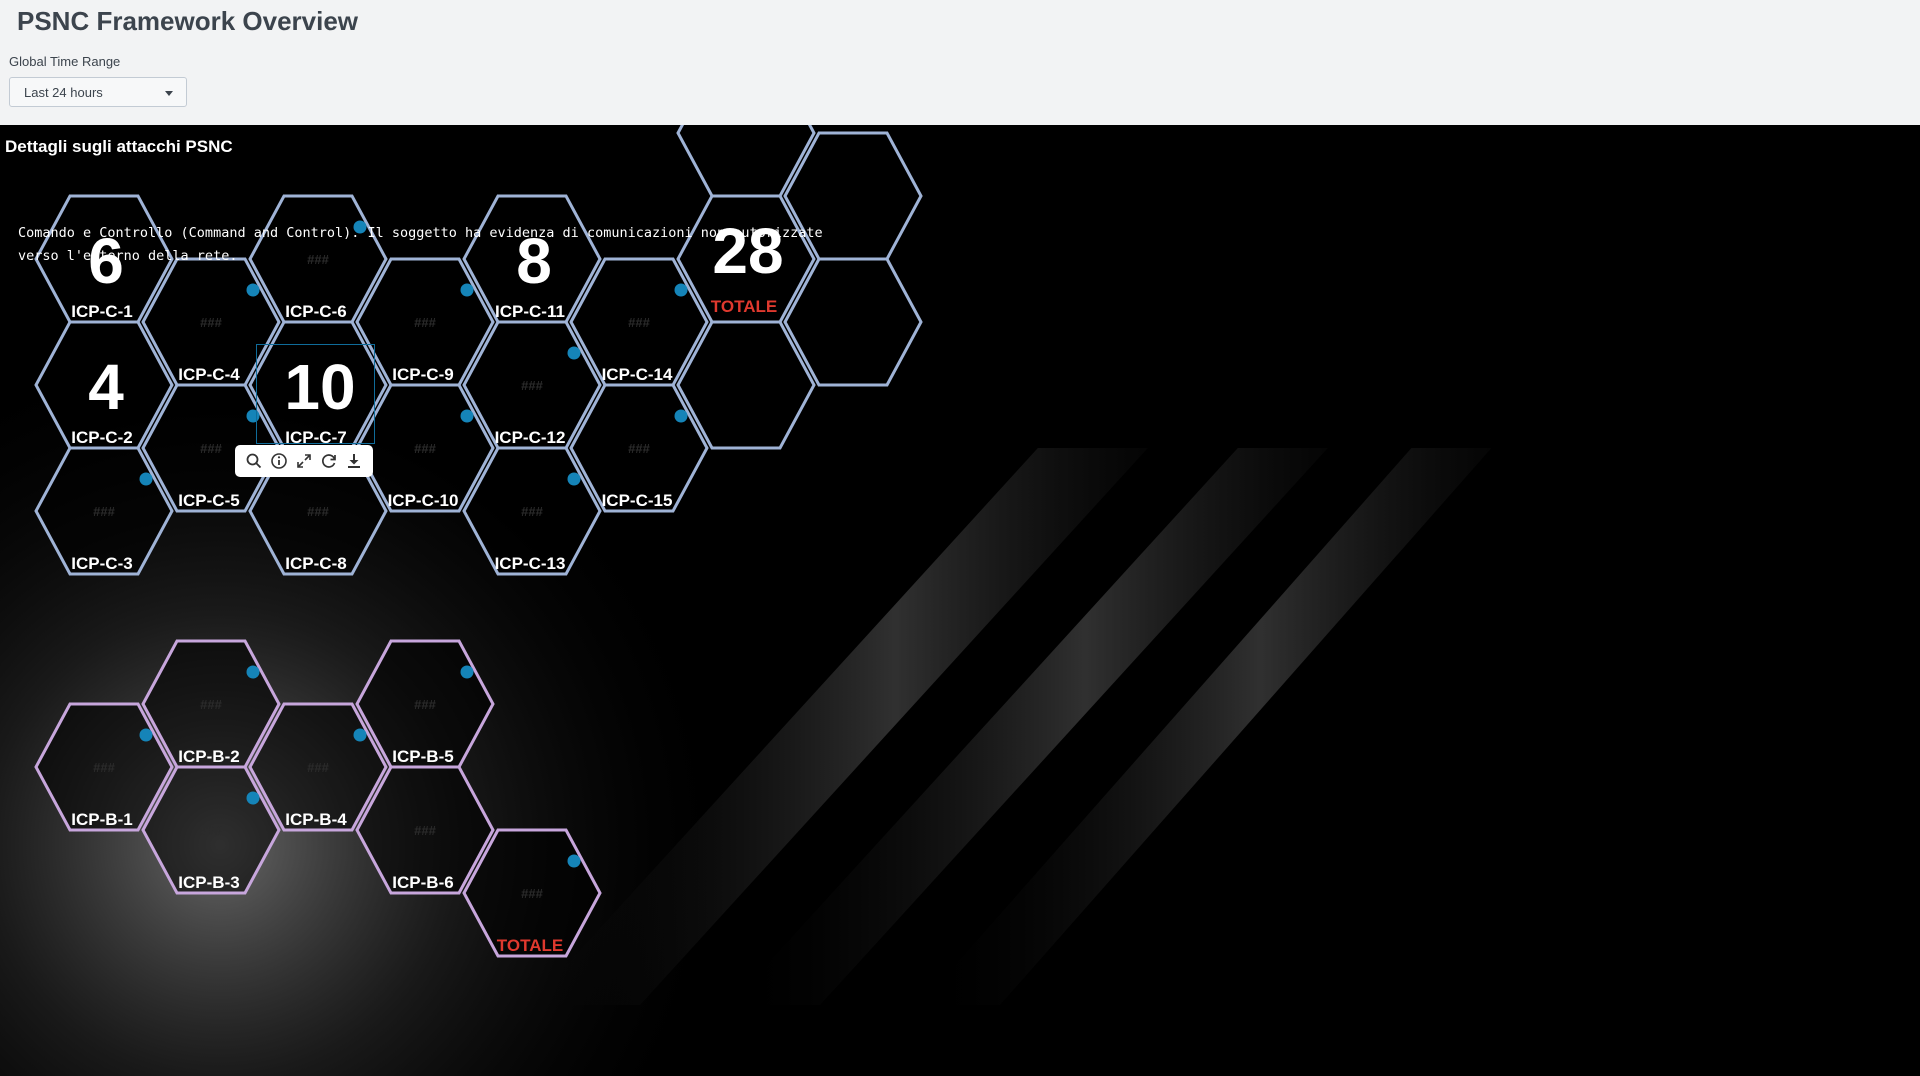 This screenshot has height=1076, width=1920. What do you see at coordinates (422, 374) in the screenshot?
I see `hex-label: ICP-C-9` at bounding box center [422, 374].